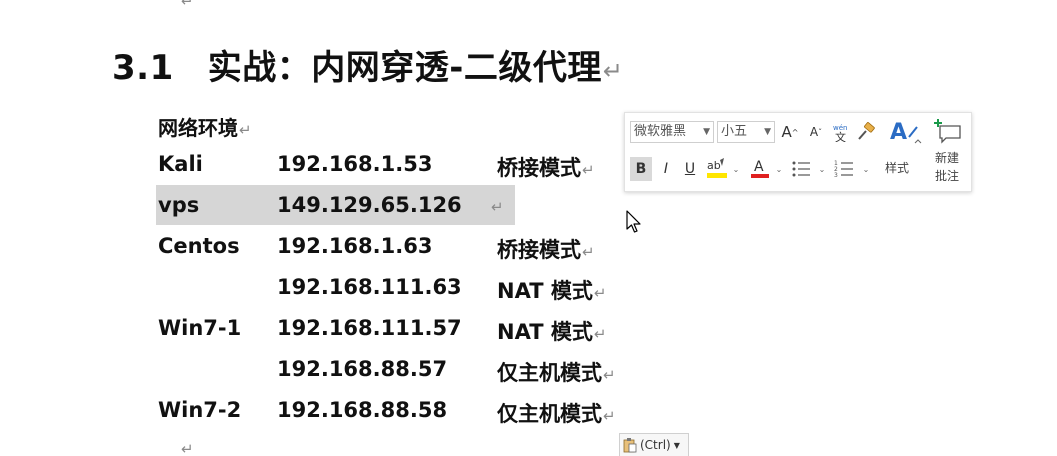 This screenshot has height=456, width=1057. I want to click on network-row: Win7-1 192.168.111.57 NAT 模式↵, so click(393, 328).